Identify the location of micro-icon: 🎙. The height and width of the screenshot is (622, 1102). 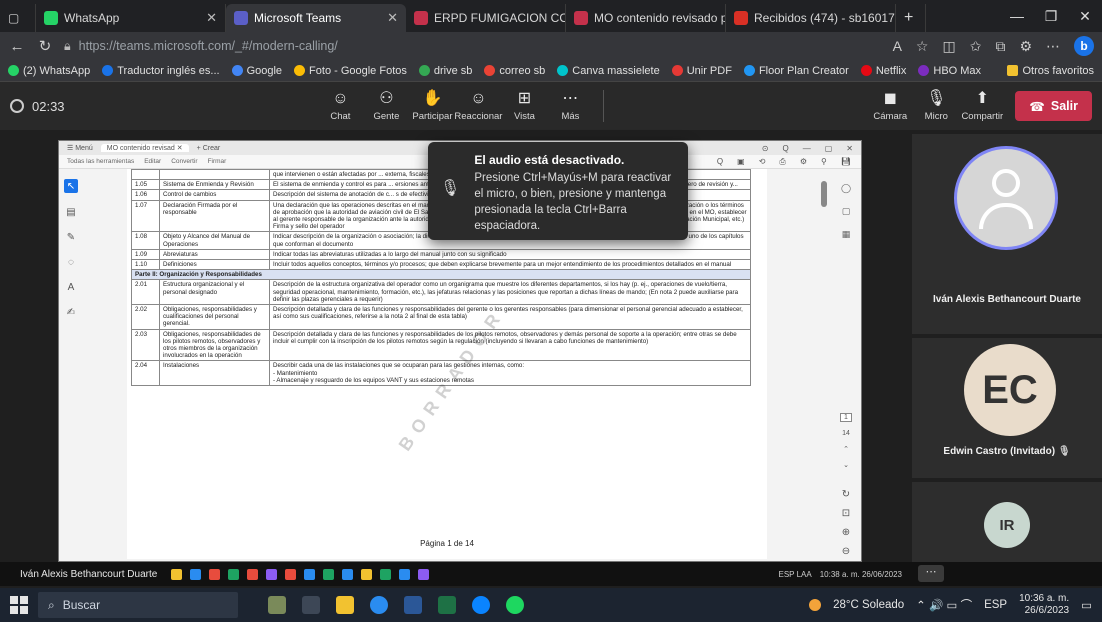
(936, 98).